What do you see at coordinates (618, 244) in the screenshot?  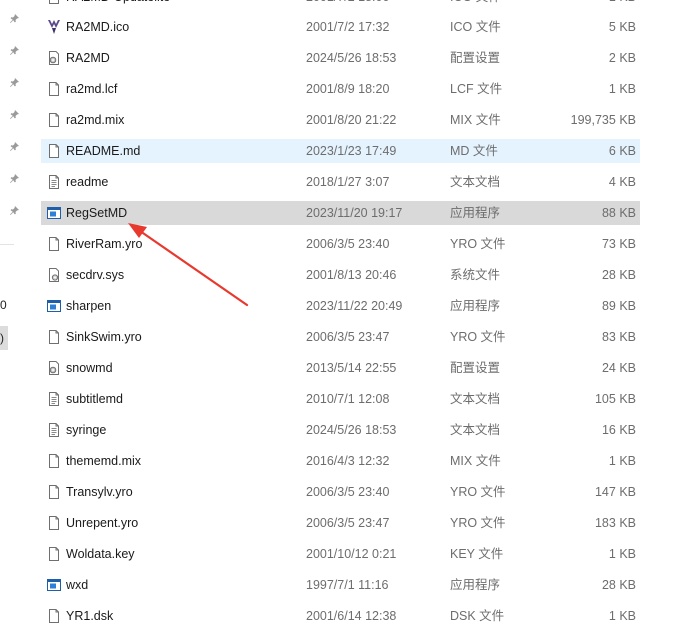 I see `file-size: 73 KB` at bounding box center [618, 244].